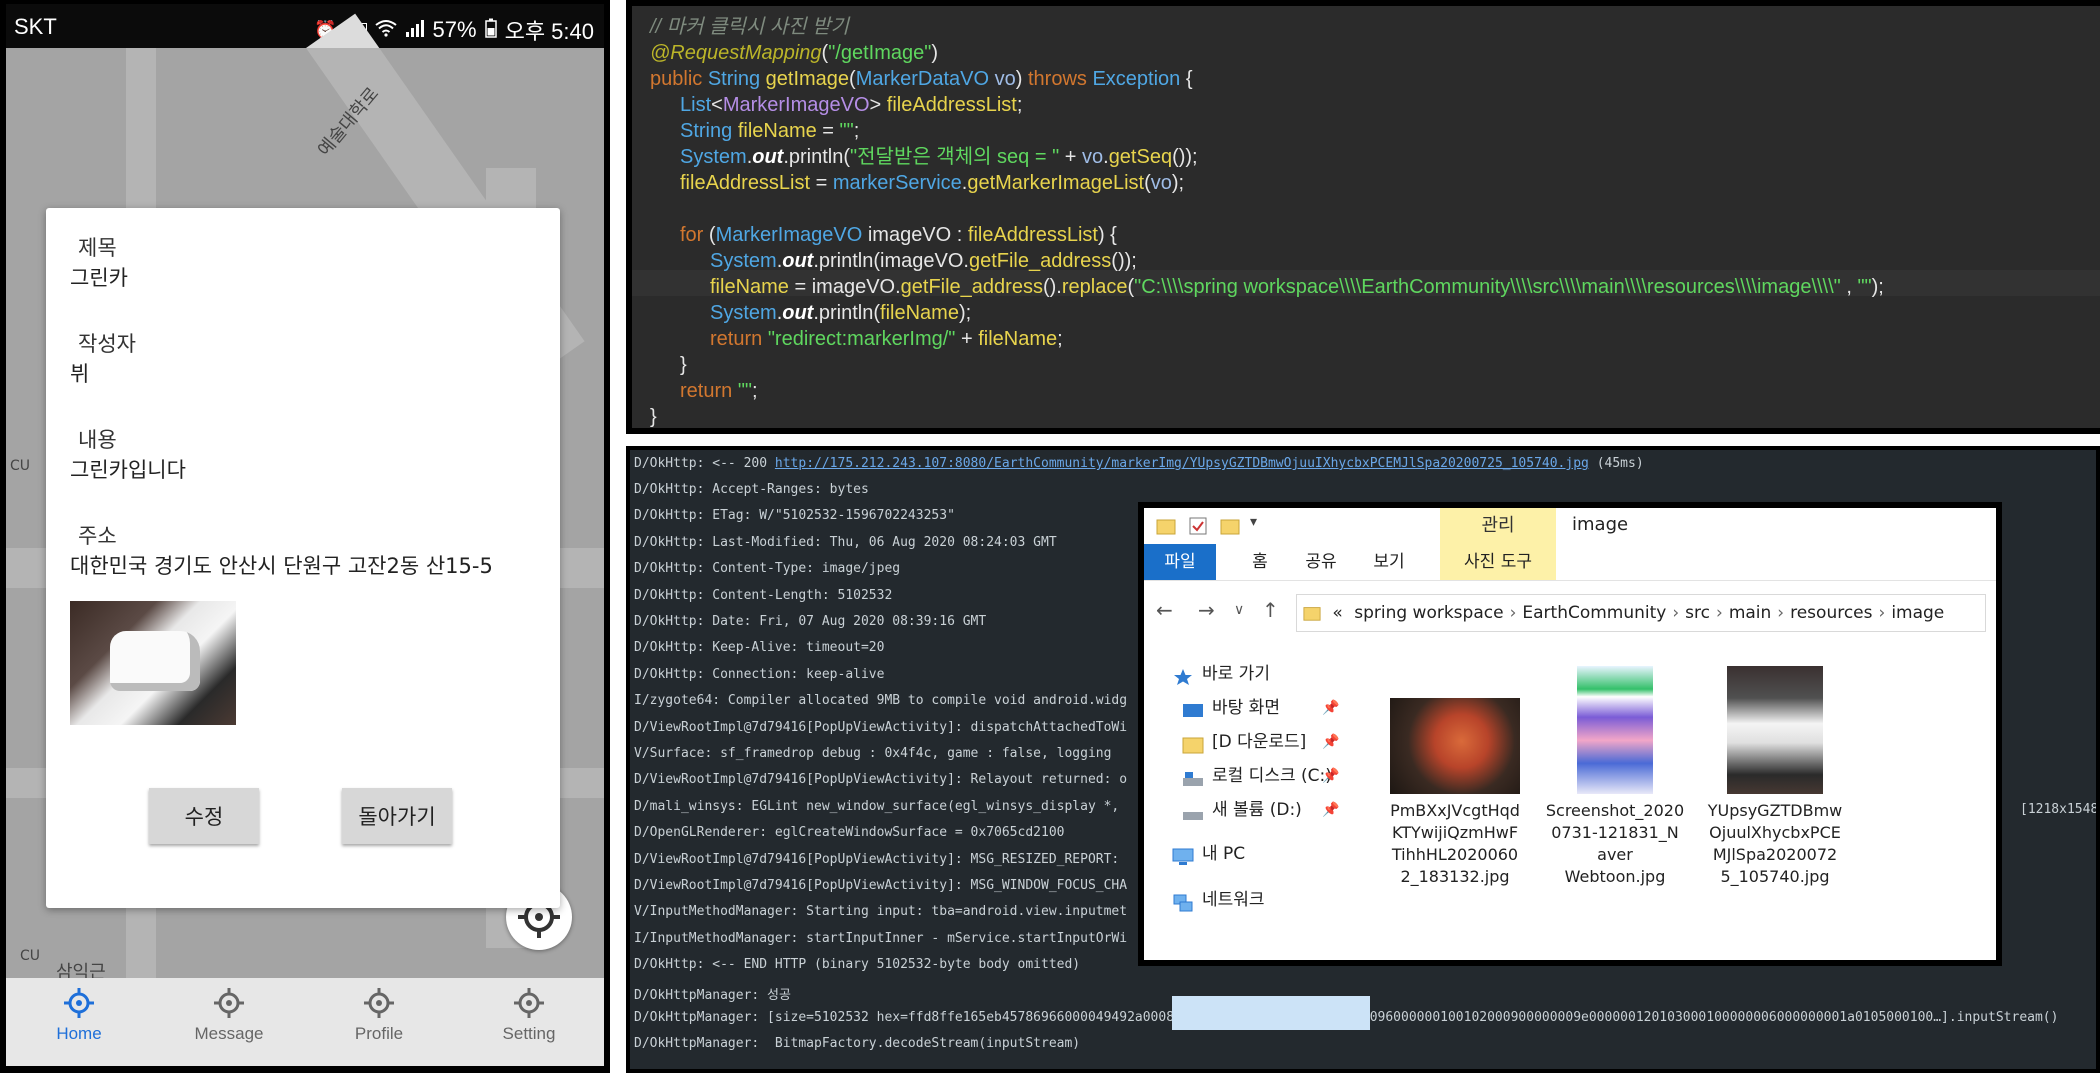 The height and width of the screenshot is (1073, 2100). I want to click on manage-tab: 관리, so click(1498, 526).